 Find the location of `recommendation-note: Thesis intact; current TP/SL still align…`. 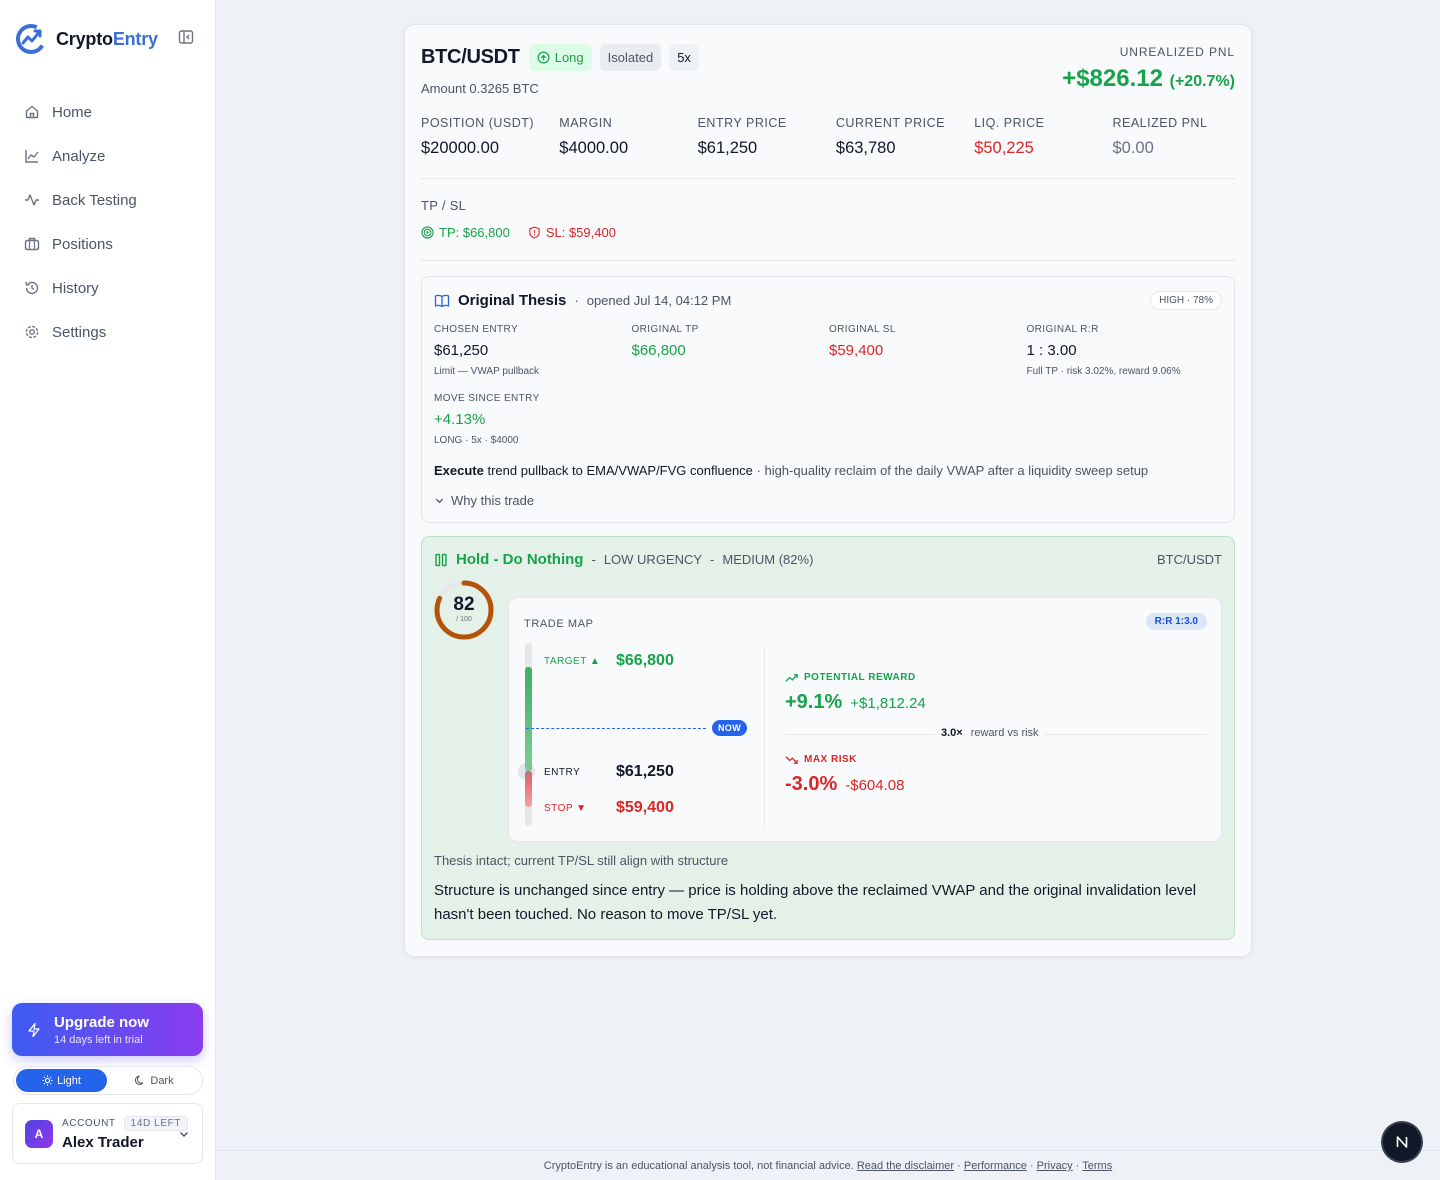

recommendation-note: Thesis intact; current TP/SL still align… is located at coordinates (581, 860).